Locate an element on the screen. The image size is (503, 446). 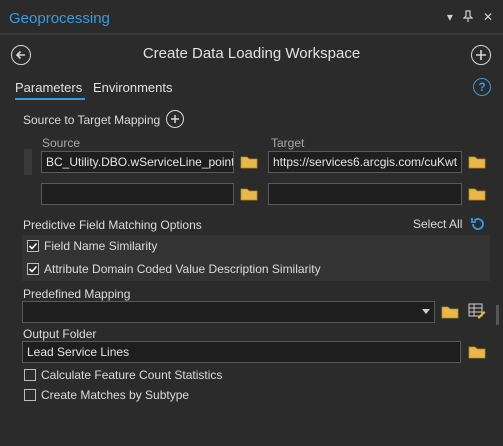
pin-icon is located at coordinates (468, 17).